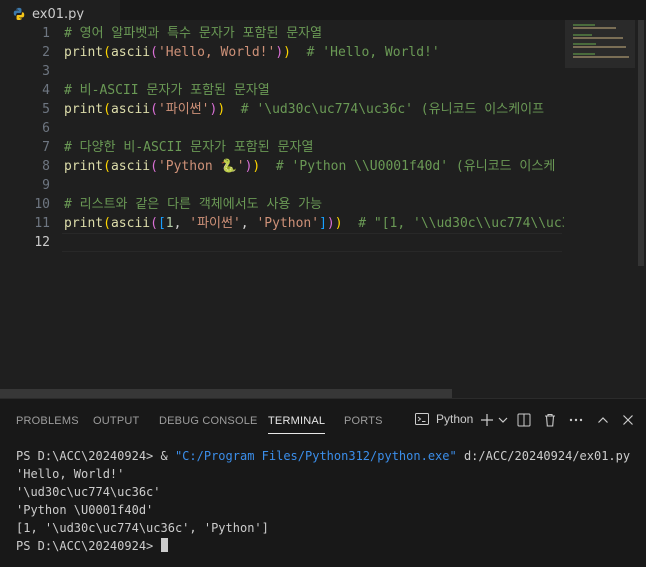  What do you see at coordinates (95, 456) in the screenshot?
I see `terminal-prompt: PS D:\ACC\20240924> &` at bounding box center [95, 456].